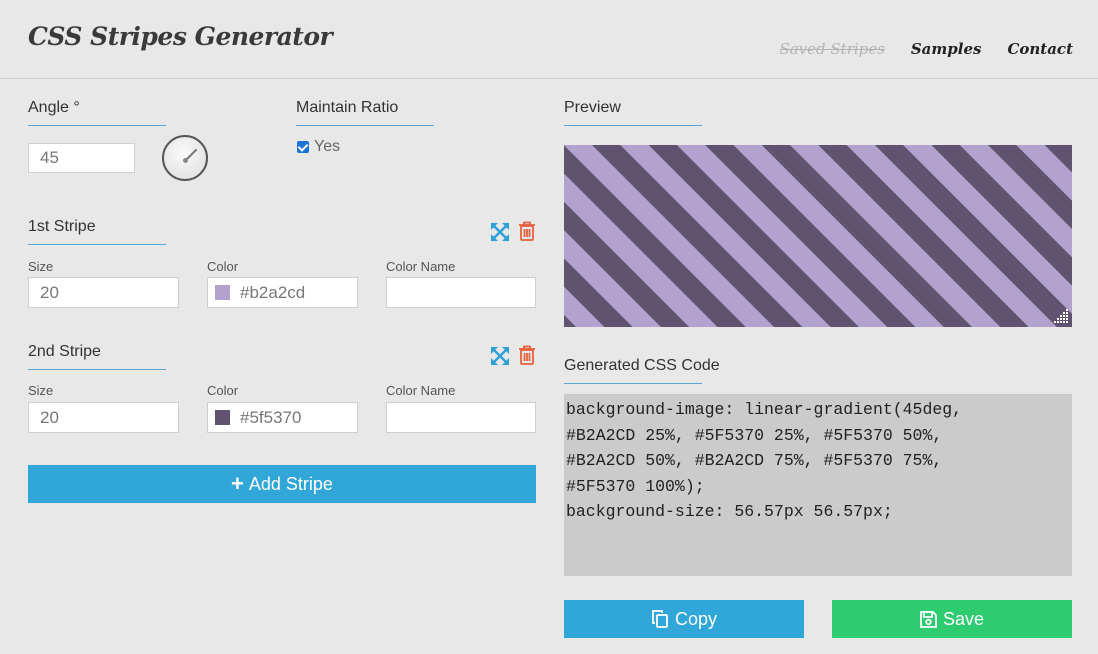 This screenshot has width=1098, height=654. I want to click on stripe2-expand-icon, so click(500, 356).